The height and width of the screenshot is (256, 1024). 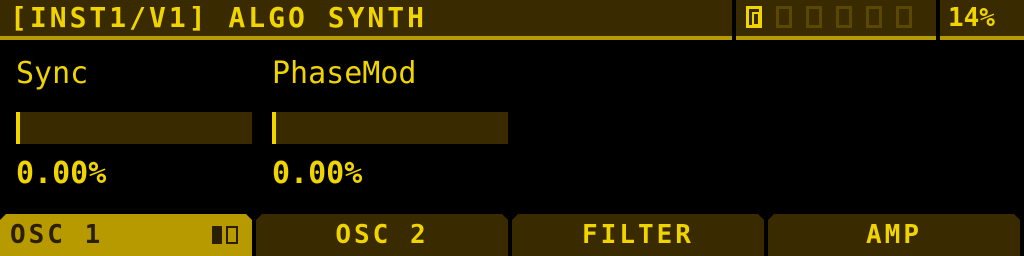 I want to click on tab-osc1: OSC 1, so click(x=126, y=235).